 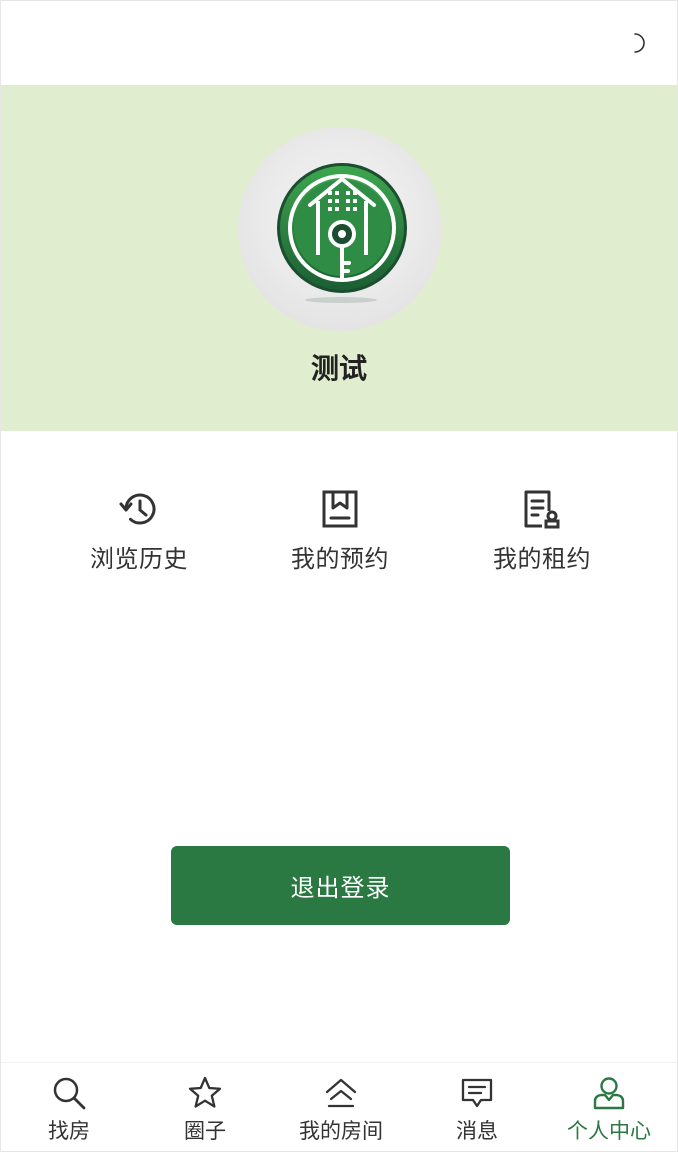 What do you see at coordinates (341, 1093) in the screenshot?
I see `home-icon` at bounding box center [341, 1093].